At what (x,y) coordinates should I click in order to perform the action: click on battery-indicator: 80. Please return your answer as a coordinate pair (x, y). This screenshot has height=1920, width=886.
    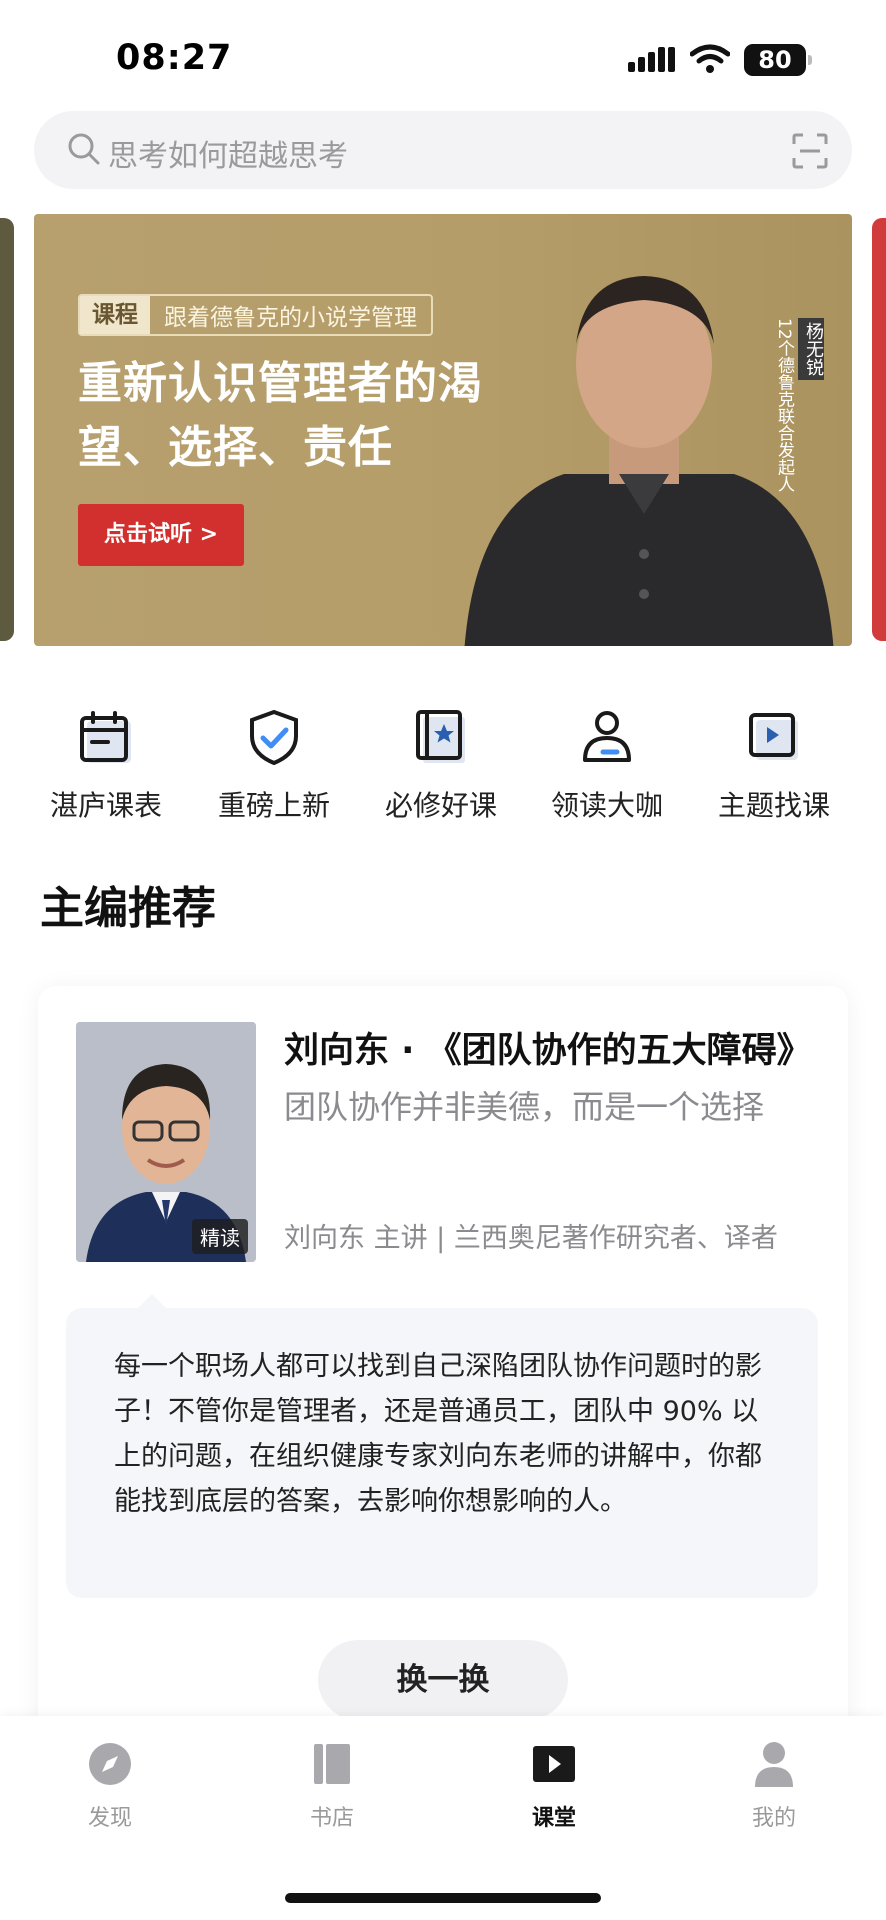
    Looking at the image, I should click on (778, 60).